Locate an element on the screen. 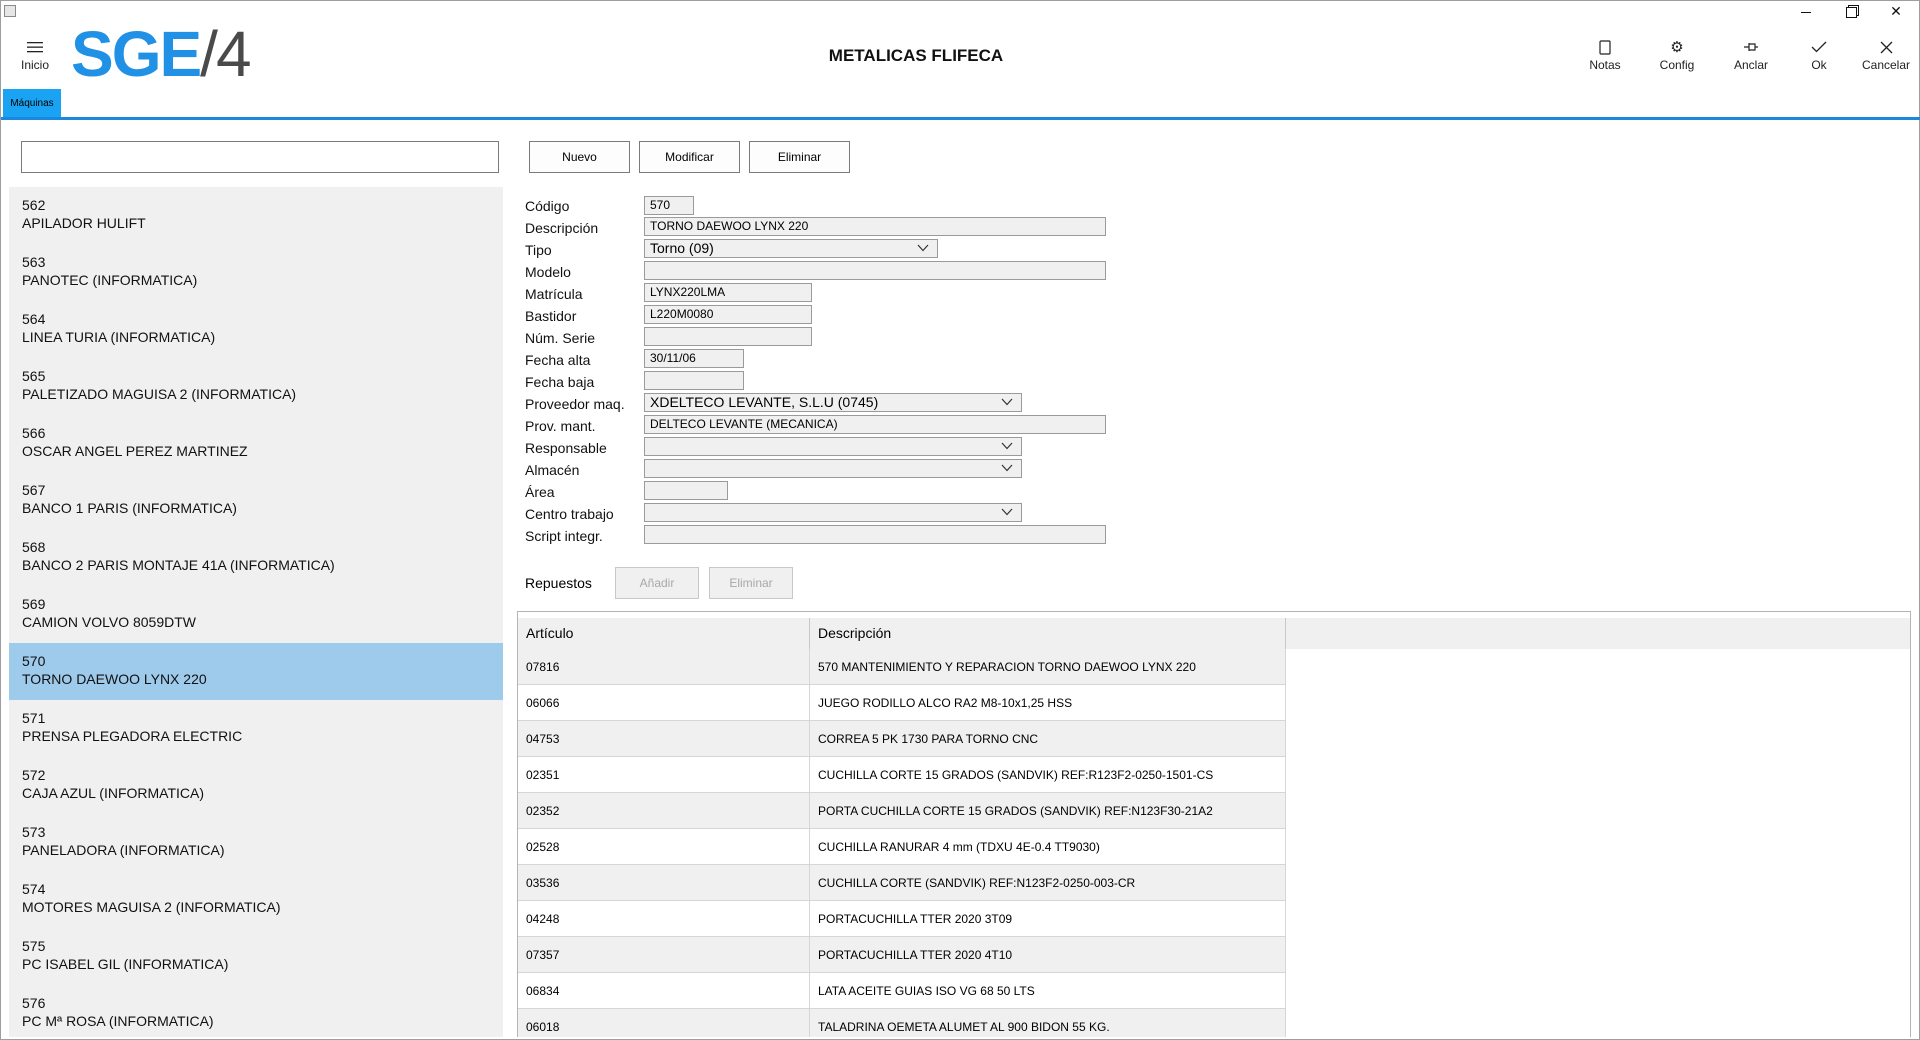 This screenshot has height=1040, width=1920. cancelar-button: Cancelar is located at coordinates (1886, 57).